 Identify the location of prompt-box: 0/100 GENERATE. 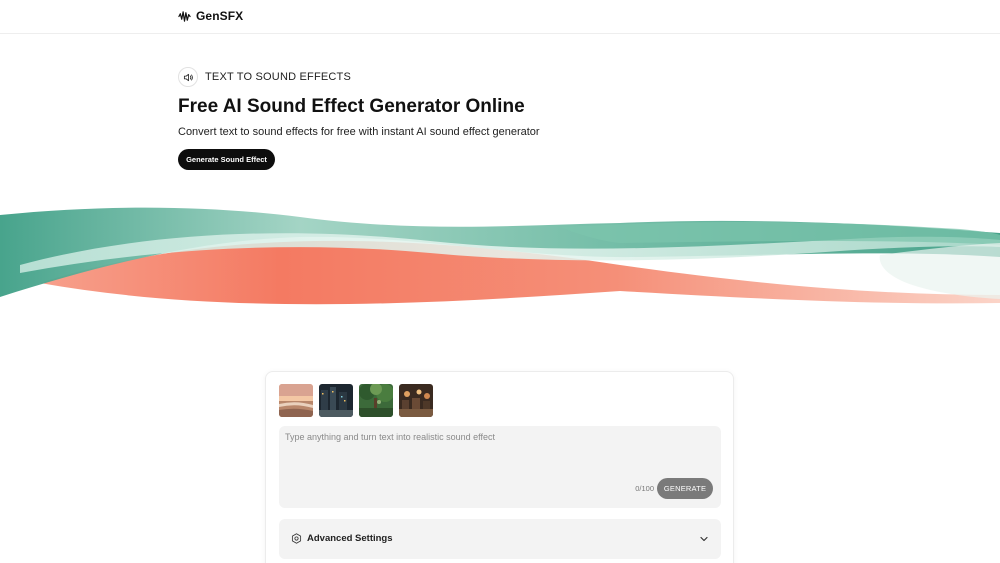
(500, 467).